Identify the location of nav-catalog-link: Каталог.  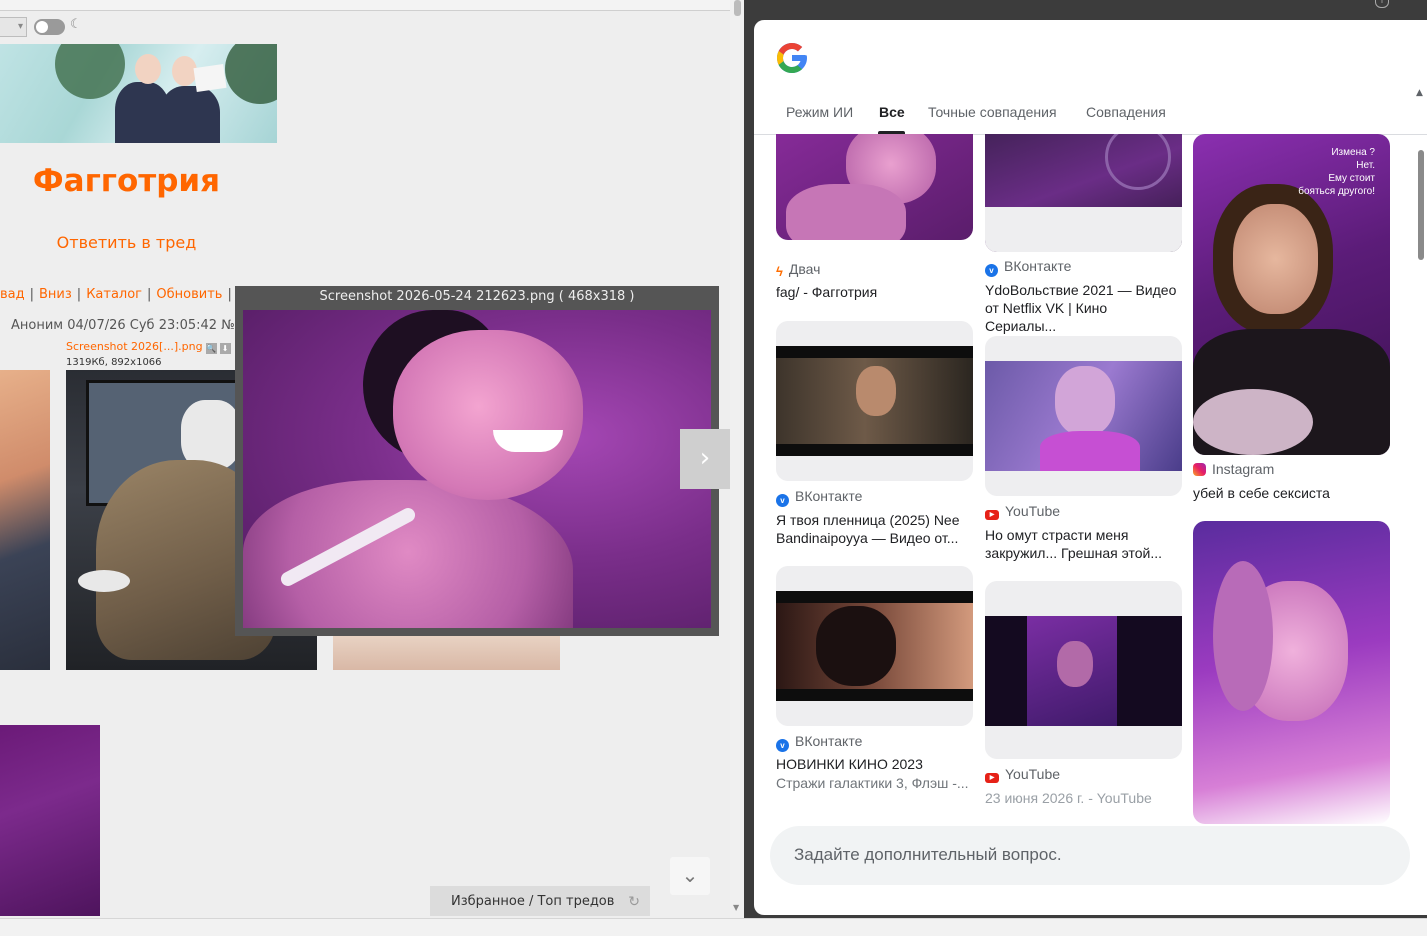
(114, 294).